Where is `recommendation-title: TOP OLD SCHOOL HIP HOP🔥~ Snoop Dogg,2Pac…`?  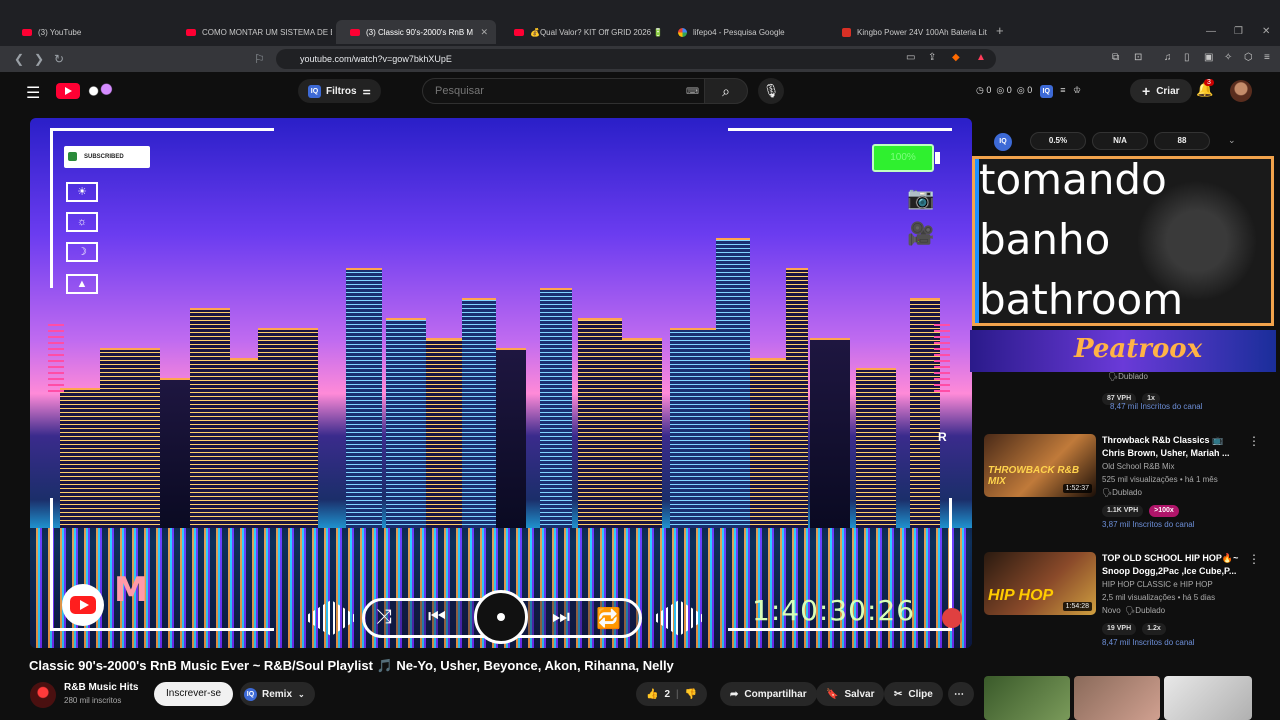
recommendation-title: TOP OLD SCHOOL HIP HOP🔥~ Snoop Dogg,2Pac… is located at coordinates (1172, 565).